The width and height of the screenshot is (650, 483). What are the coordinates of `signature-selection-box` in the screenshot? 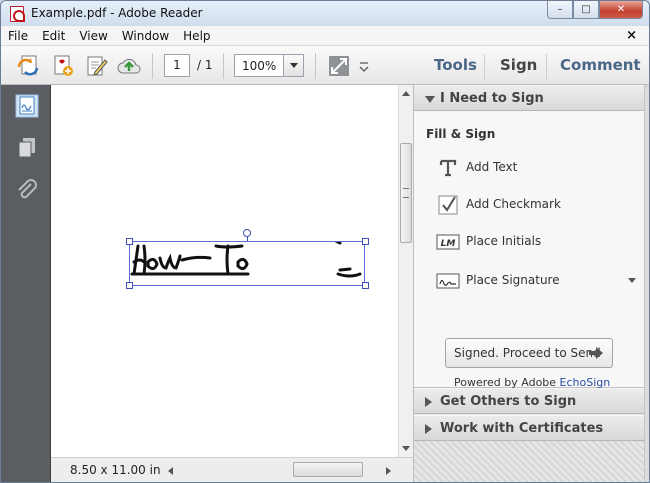 It's located at (247, 263).